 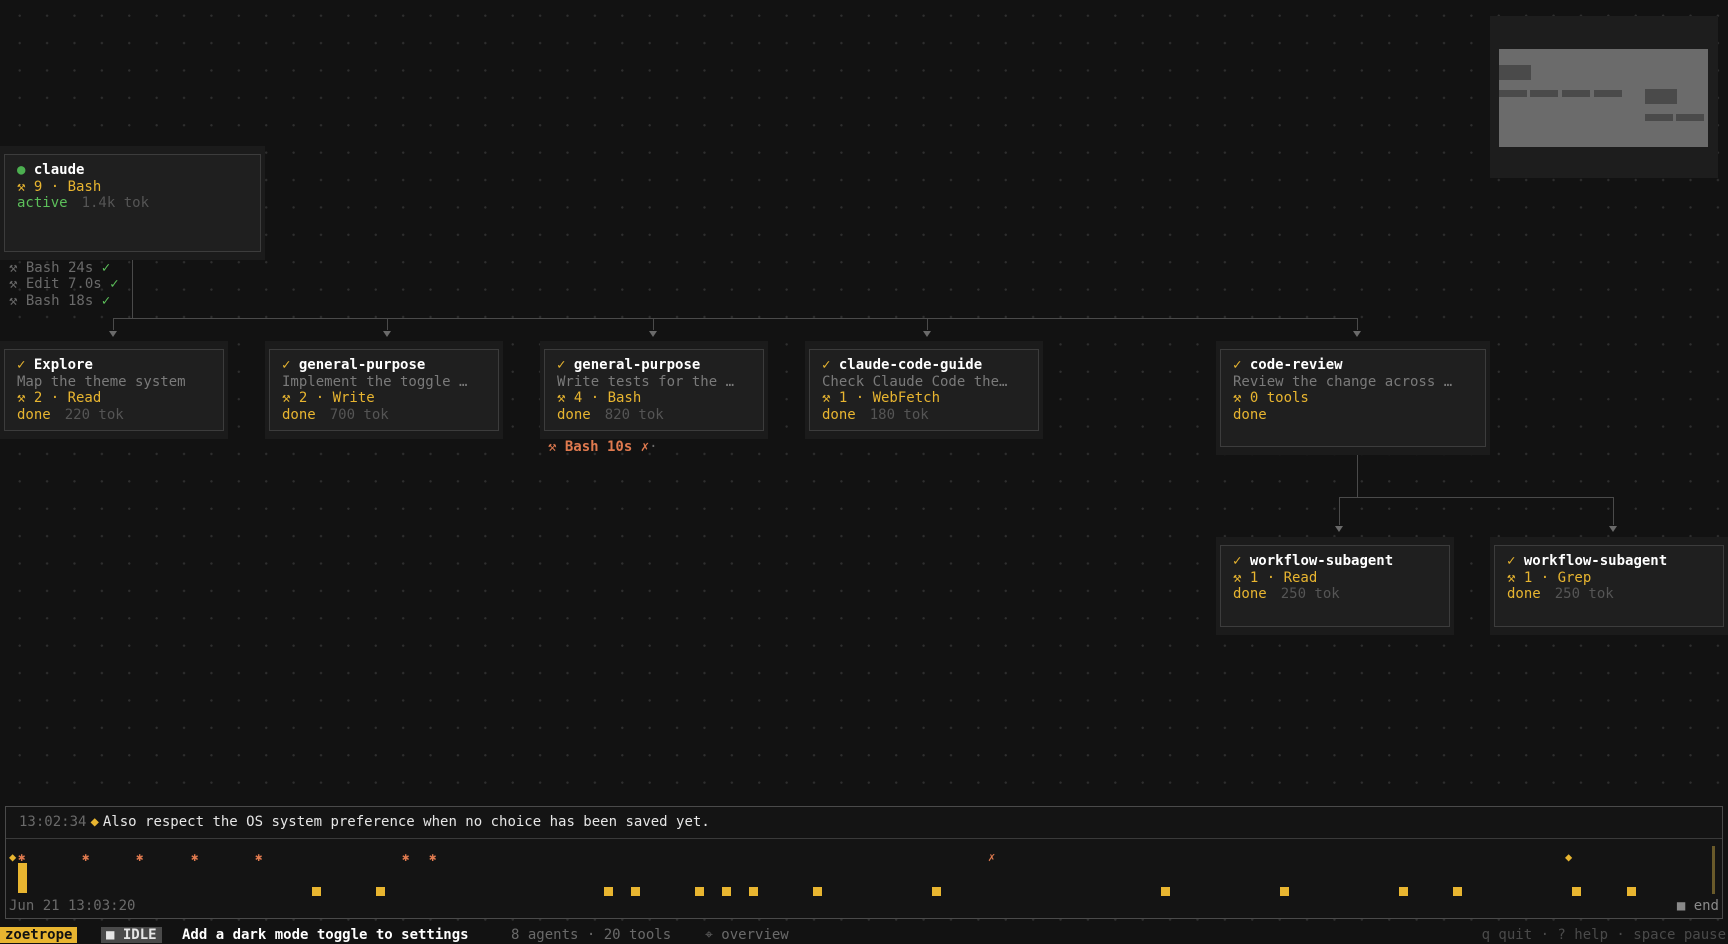 What do you see at coordinates (53, 822) in the screenshot?
I see `timeline-time: 13:02:34` at bounding box center [53, 822].